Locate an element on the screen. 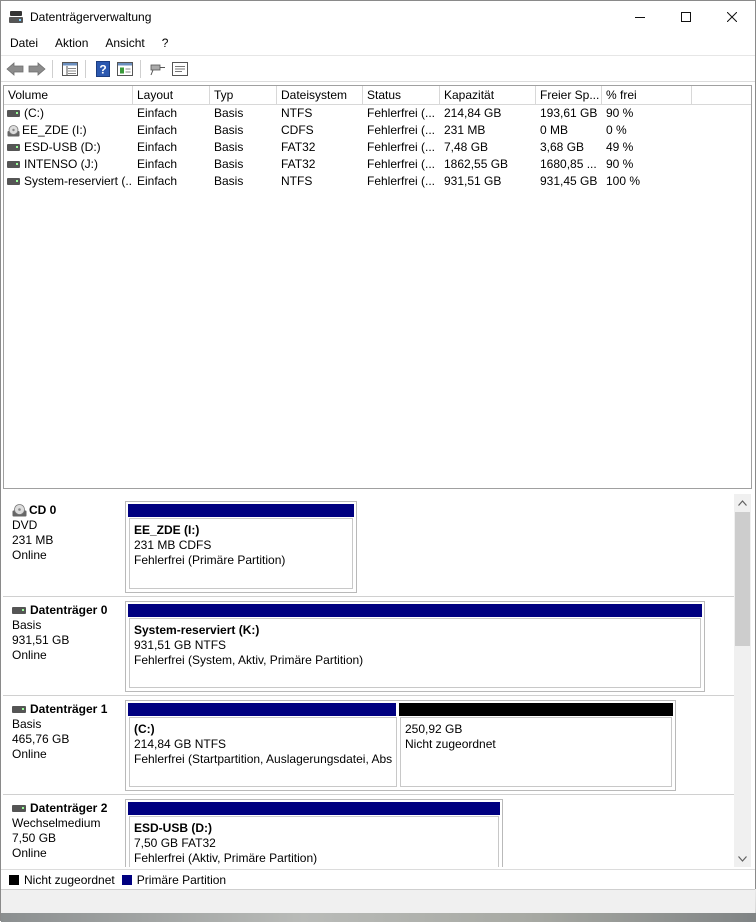  chevron-down-icon is located at coordinates (742, 858).